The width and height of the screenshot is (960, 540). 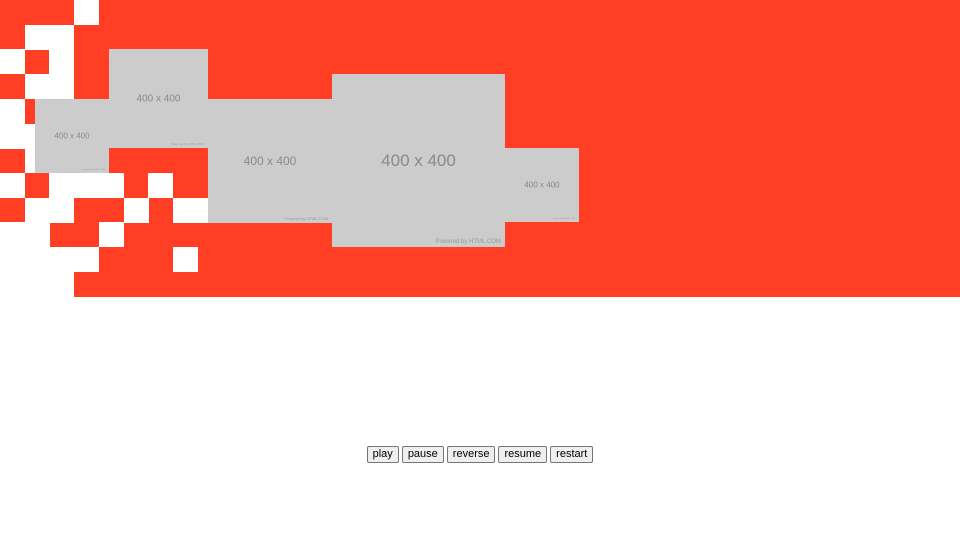 I want to click on pause-button: pause, so click(x=422, y=454).